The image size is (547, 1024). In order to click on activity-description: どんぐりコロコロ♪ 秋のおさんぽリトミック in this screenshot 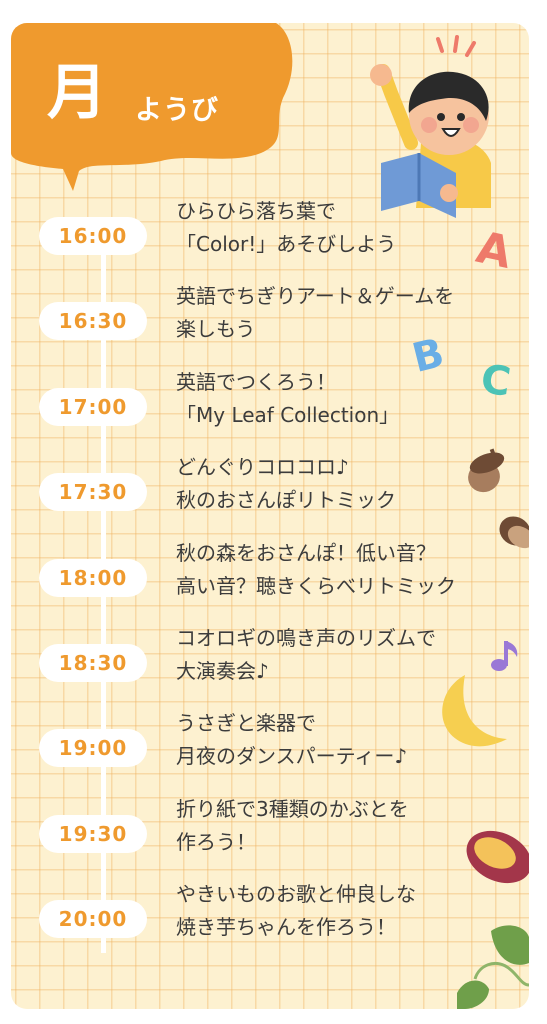, I will do `click(348, 484)`.